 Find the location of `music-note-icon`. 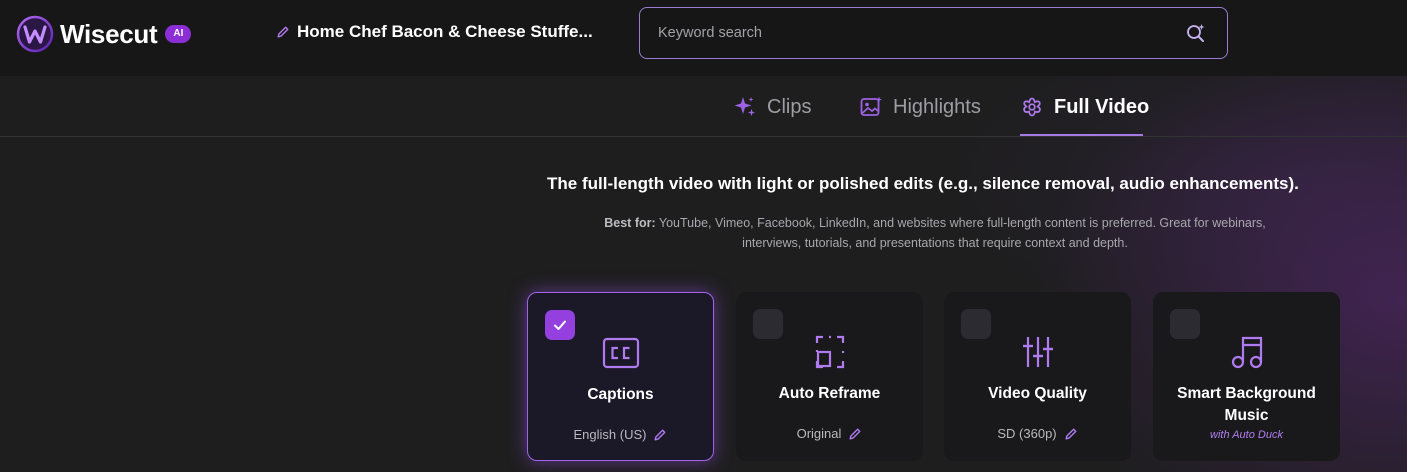

music-note-icon is located at coordinates (1246, 352).